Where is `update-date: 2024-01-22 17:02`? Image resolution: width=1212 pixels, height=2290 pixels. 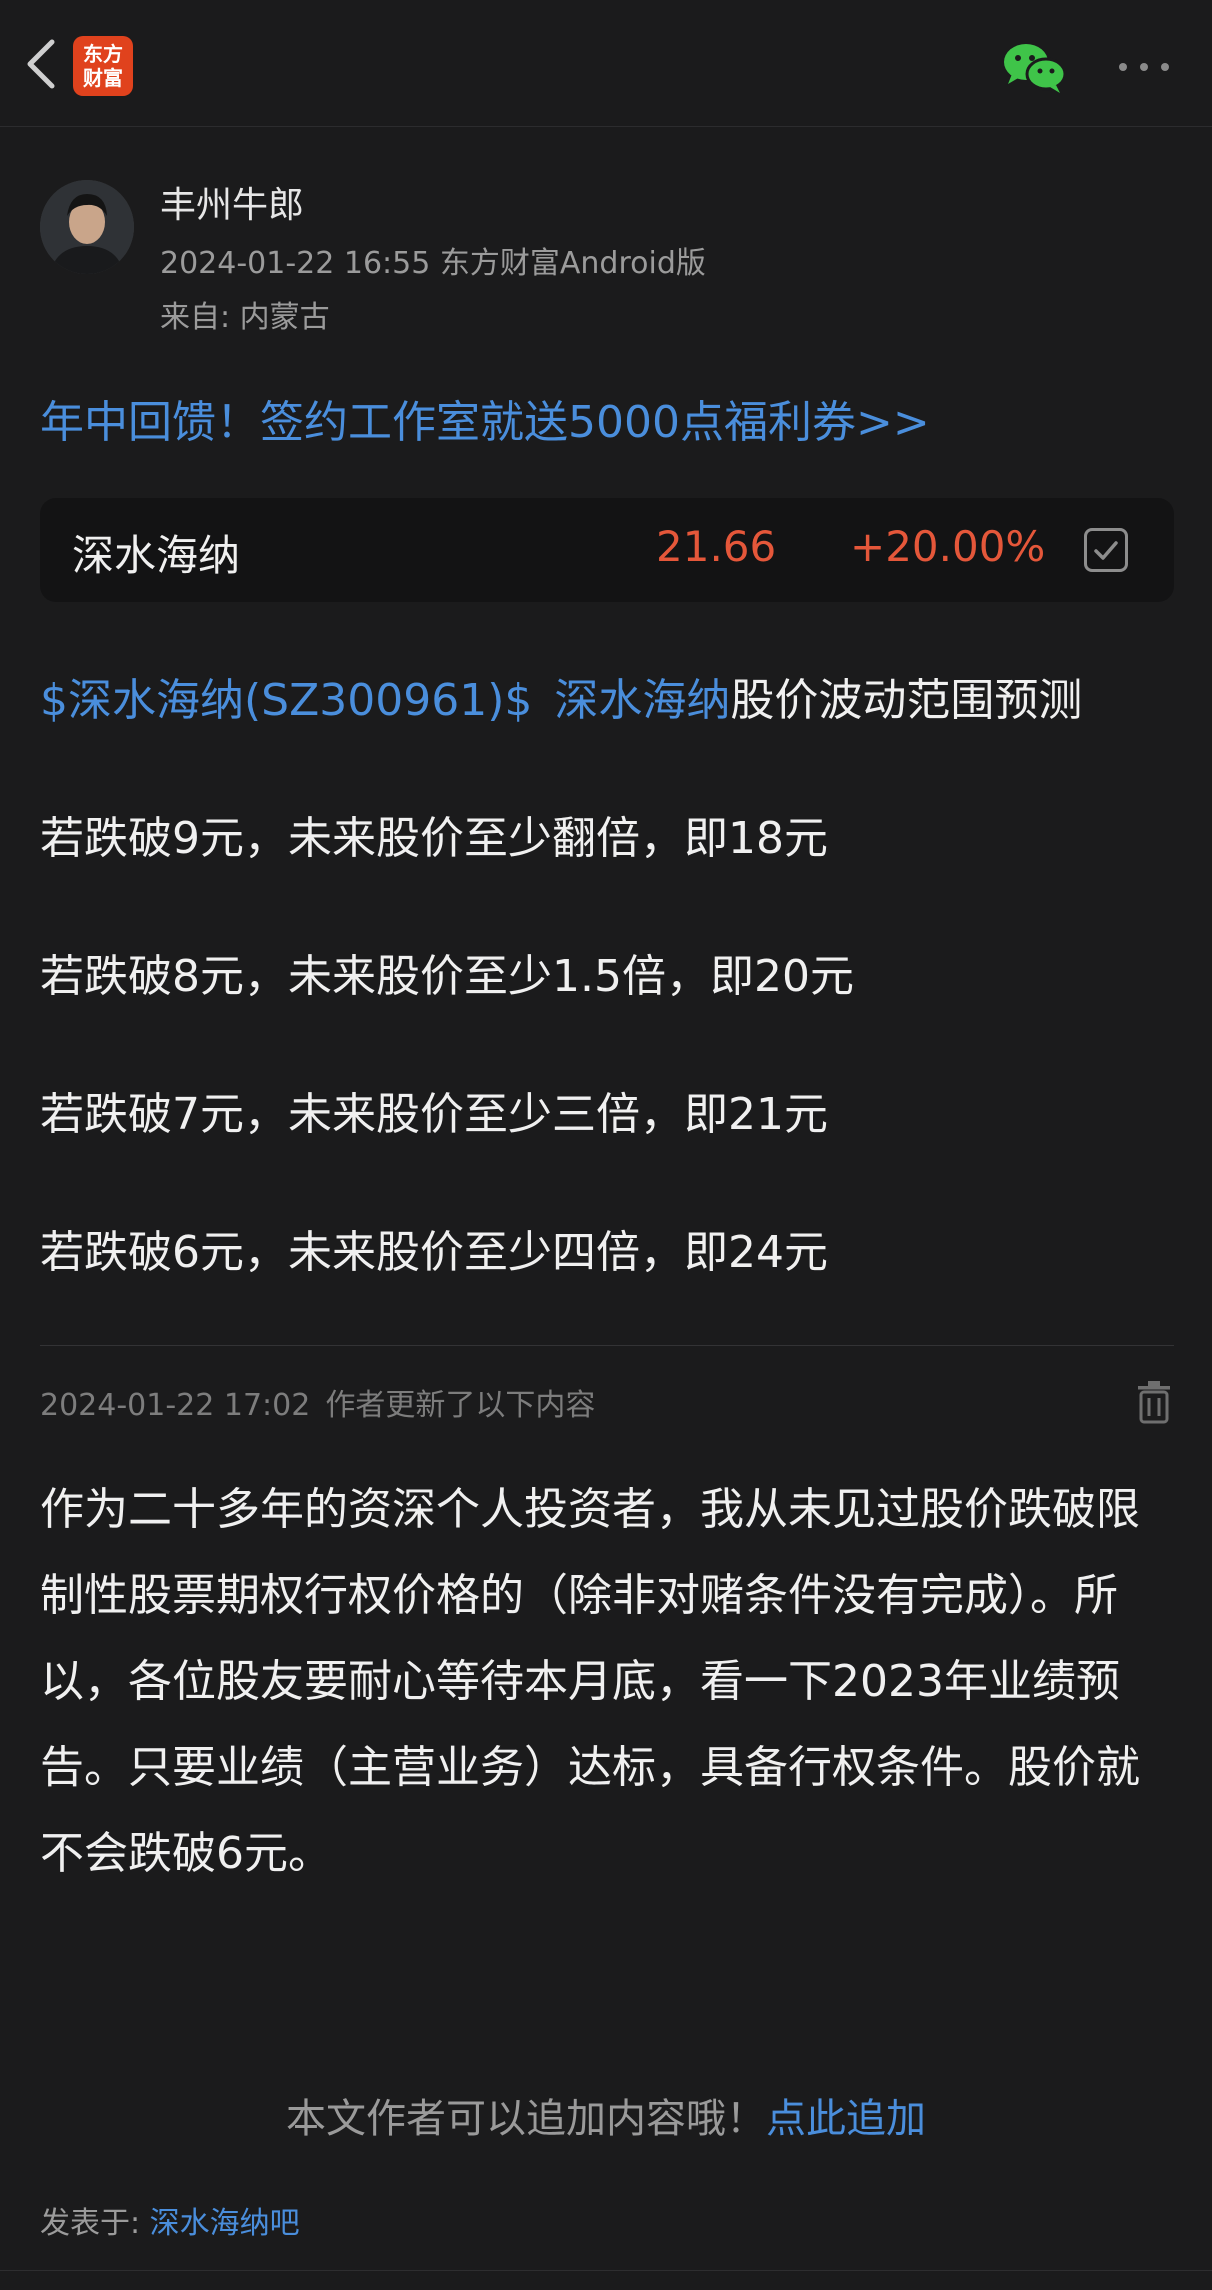
update-date: 2024-01-22 17:02 is located at coordinates (175, 1405).